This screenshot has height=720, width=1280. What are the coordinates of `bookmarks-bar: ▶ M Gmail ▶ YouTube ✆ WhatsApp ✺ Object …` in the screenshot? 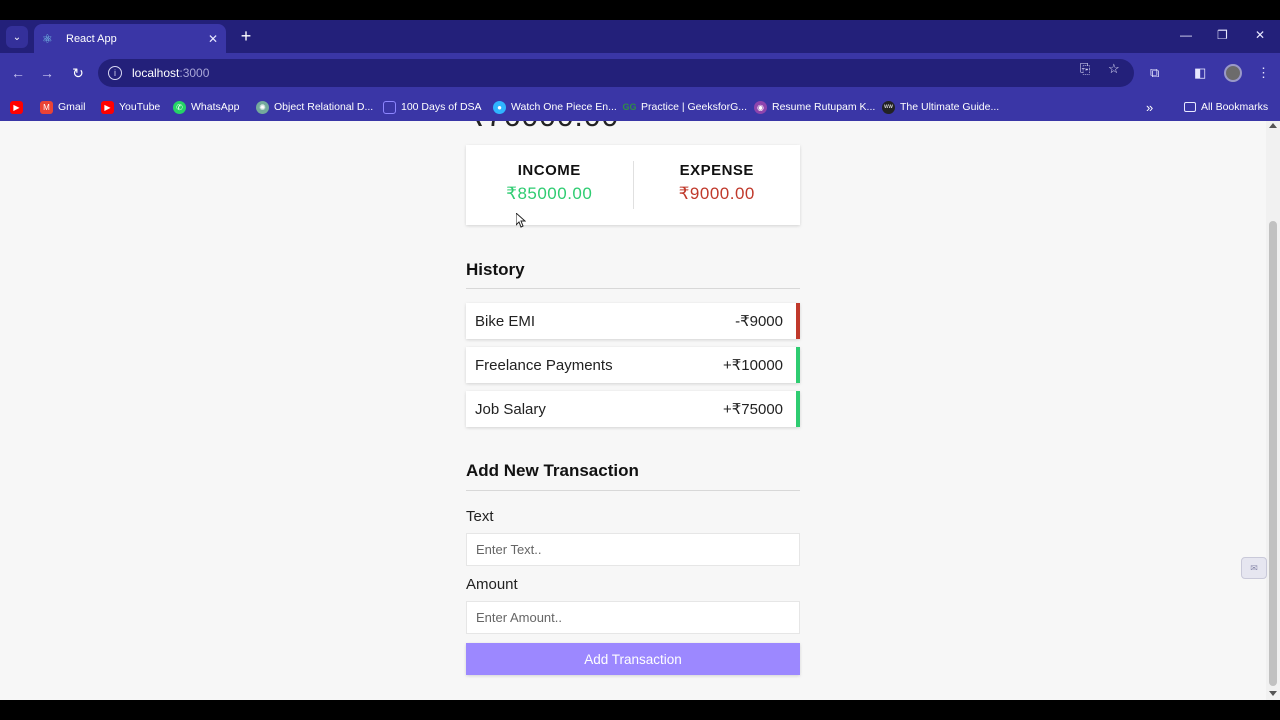 It's located at (640, 107).